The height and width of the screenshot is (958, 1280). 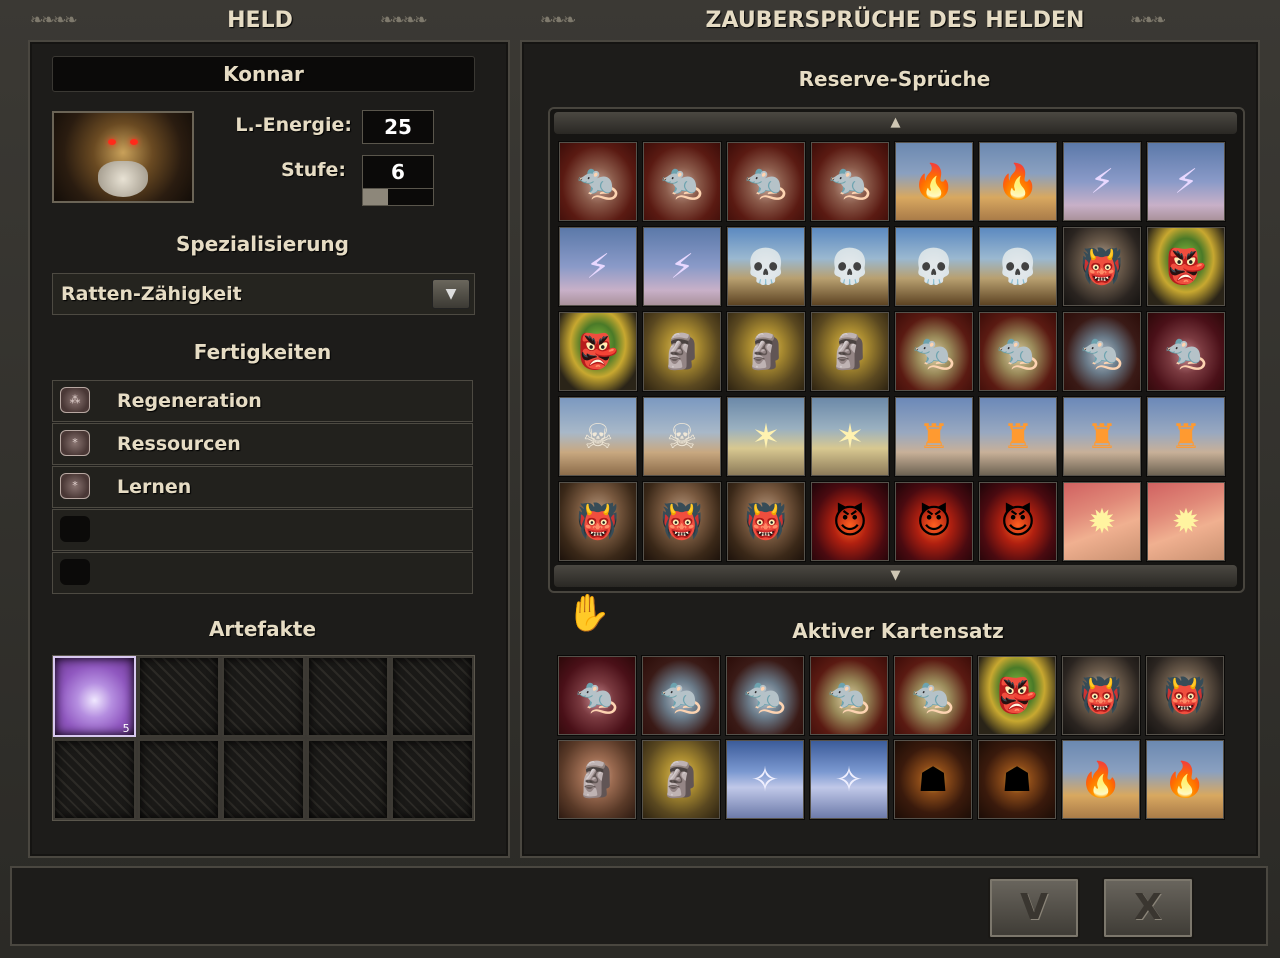 What do you see at coordinates (895, 123) in the screenshot?
I see `scroll-up-button: ▲` at bounding box center [895, 123].